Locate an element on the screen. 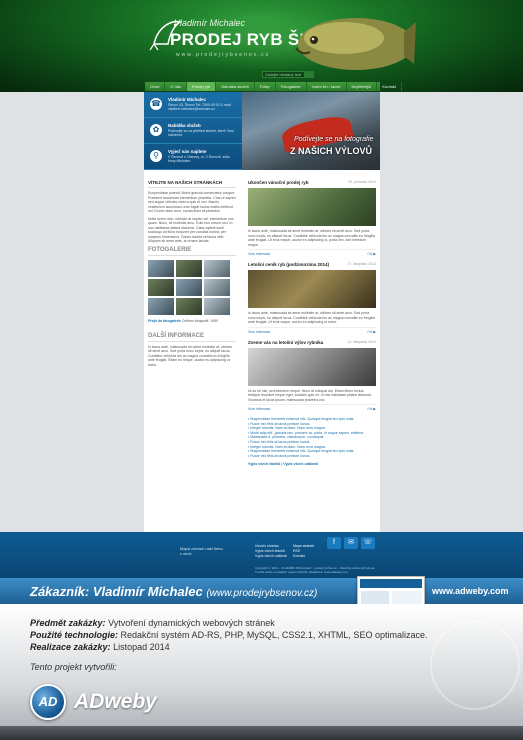  contact-title: Vladimír Michalec is located at coordinates (187, 99).